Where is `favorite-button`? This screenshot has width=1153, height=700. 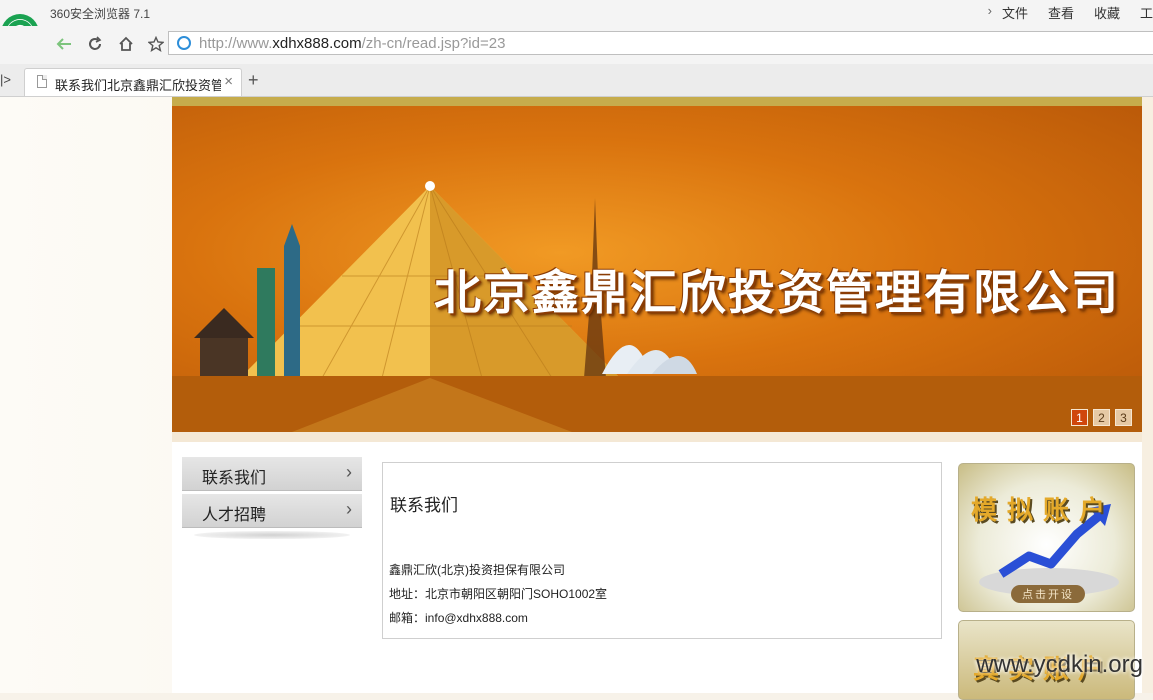 favorite-button is located at coordinates (156, 44).